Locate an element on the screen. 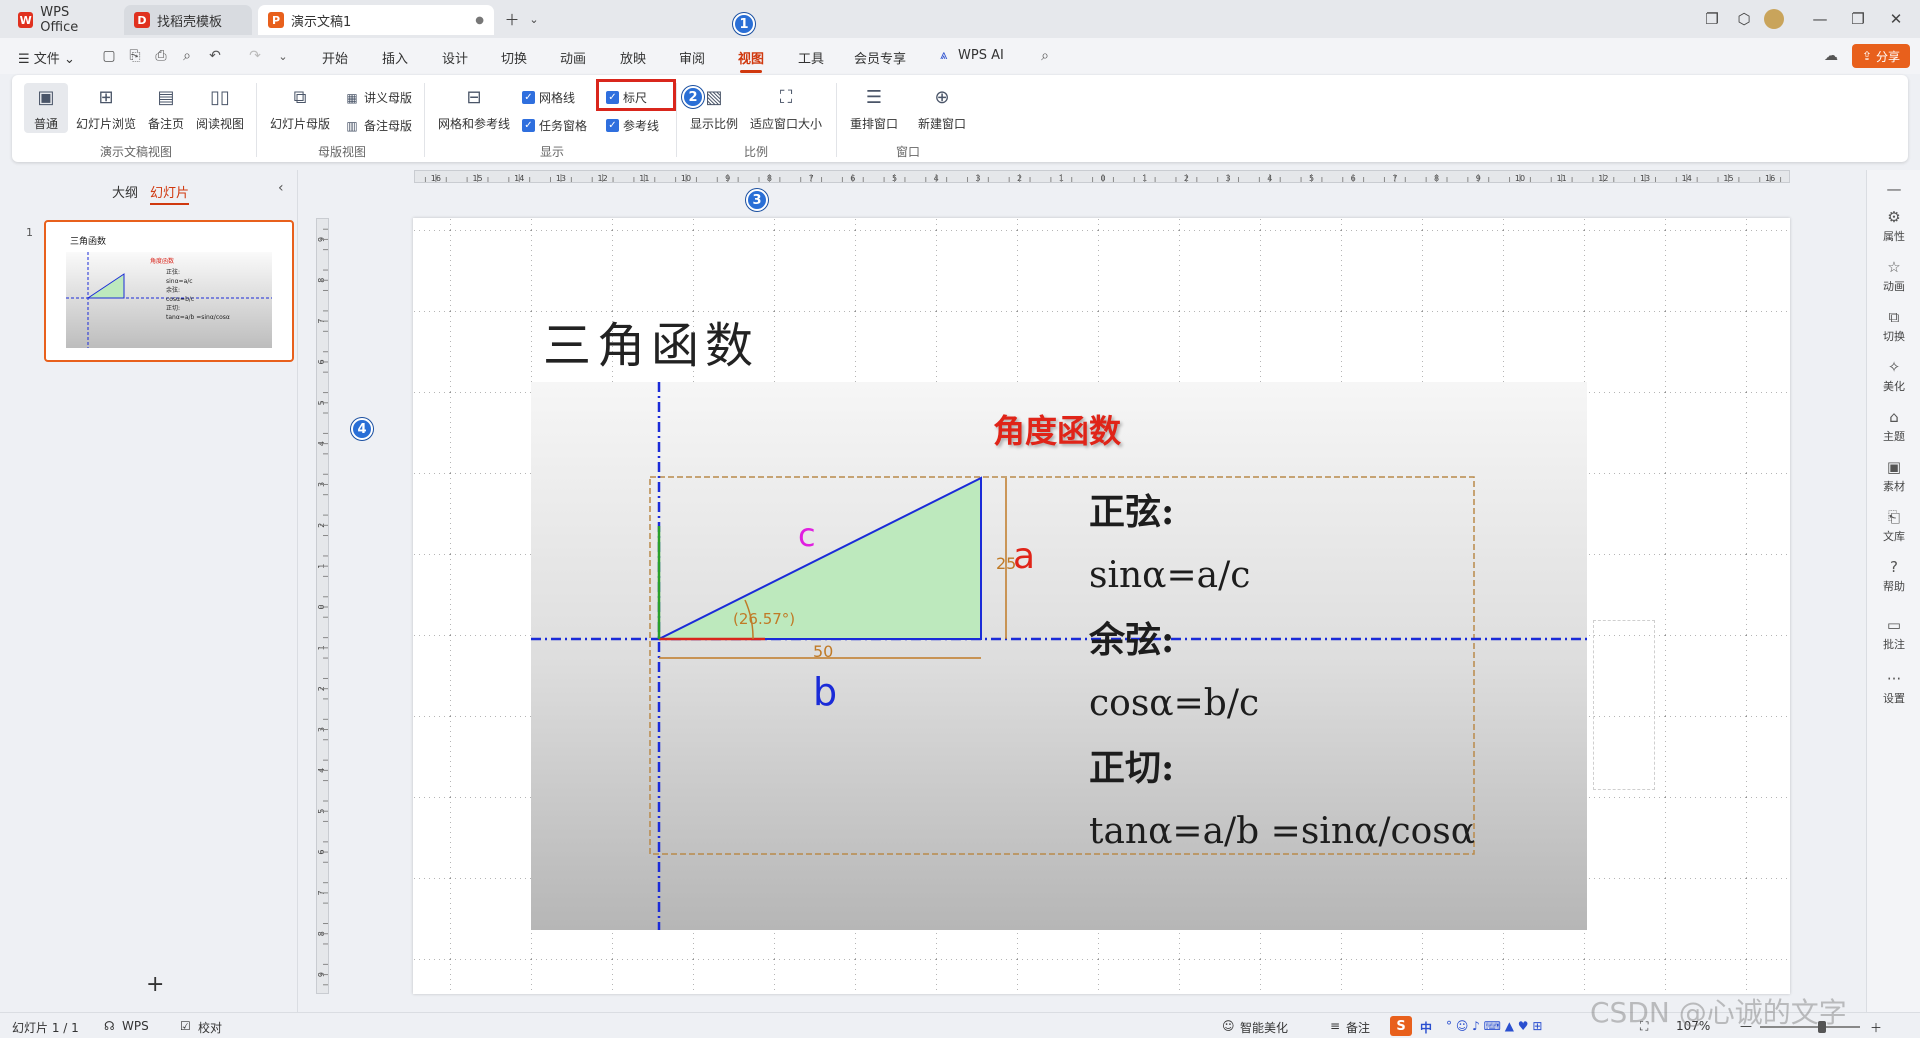  gridlines-checkbox: ✓ 网格线 is located at coordinates (548, 97).